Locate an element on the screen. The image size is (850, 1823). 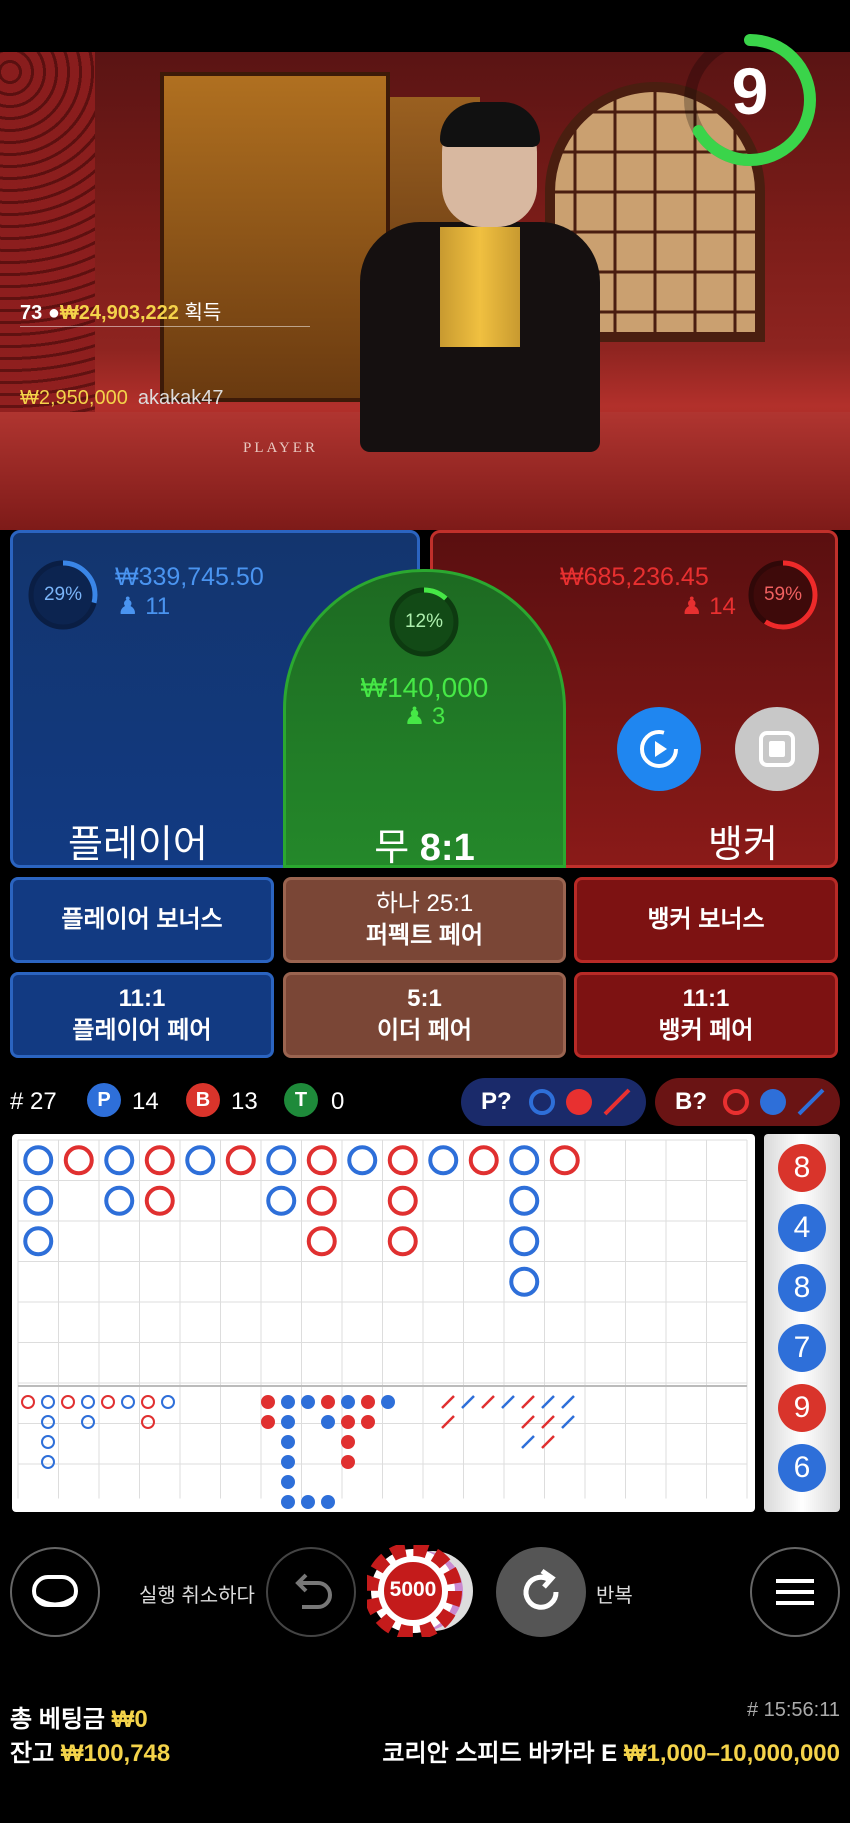
balance: 잔고 ₩100,748 is located at coordinates (90, 1750).